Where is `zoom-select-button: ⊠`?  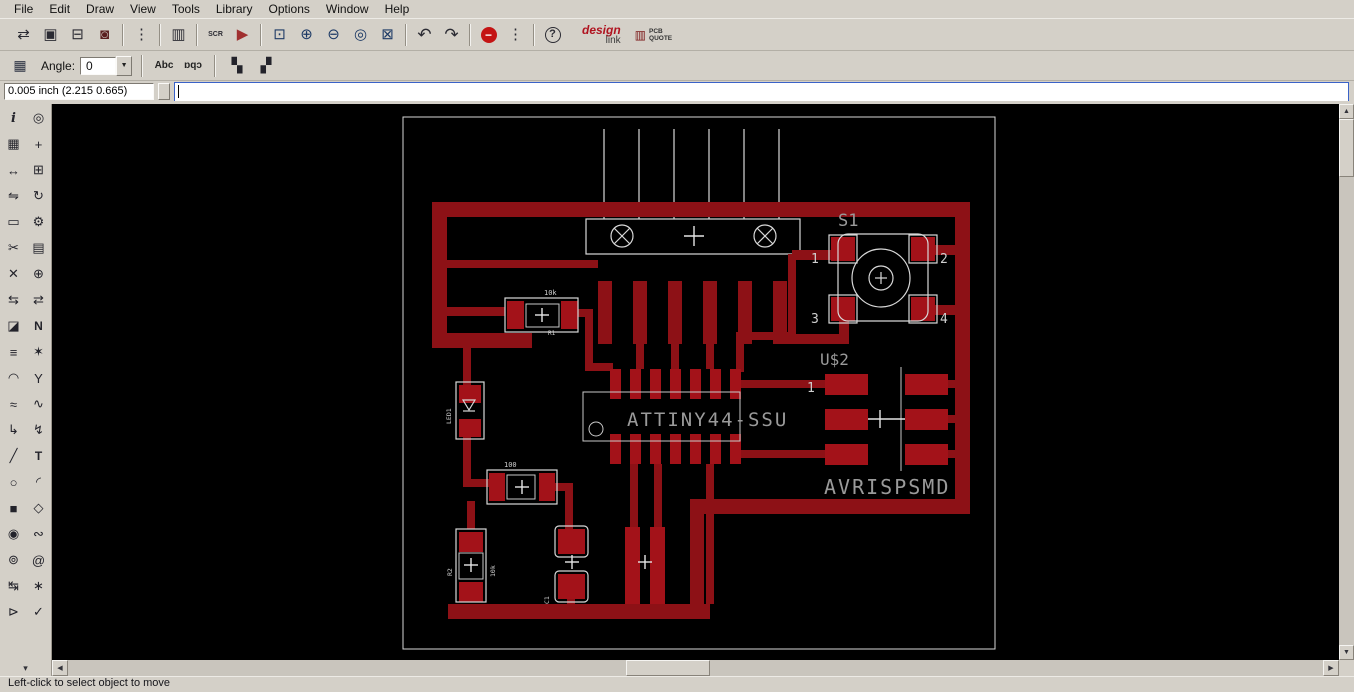 zoom-select-button: ⊠ is located at coordinates (387, 34).